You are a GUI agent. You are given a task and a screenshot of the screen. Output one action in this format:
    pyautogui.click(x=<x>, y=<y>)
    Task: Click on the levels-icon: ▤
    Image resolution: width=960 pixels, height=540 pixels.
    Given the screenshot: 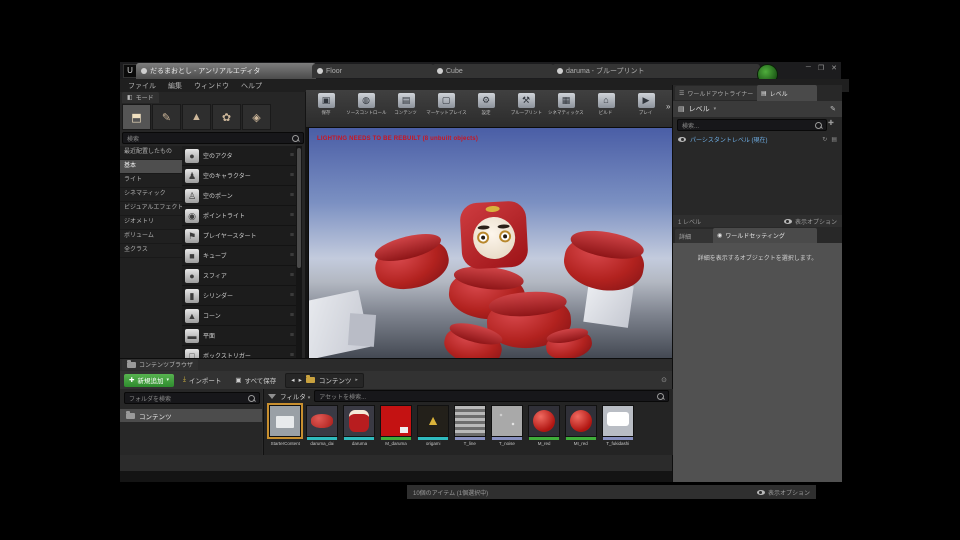 What is the action you would take?
    pyautogui.click(x=764, y=93)
    